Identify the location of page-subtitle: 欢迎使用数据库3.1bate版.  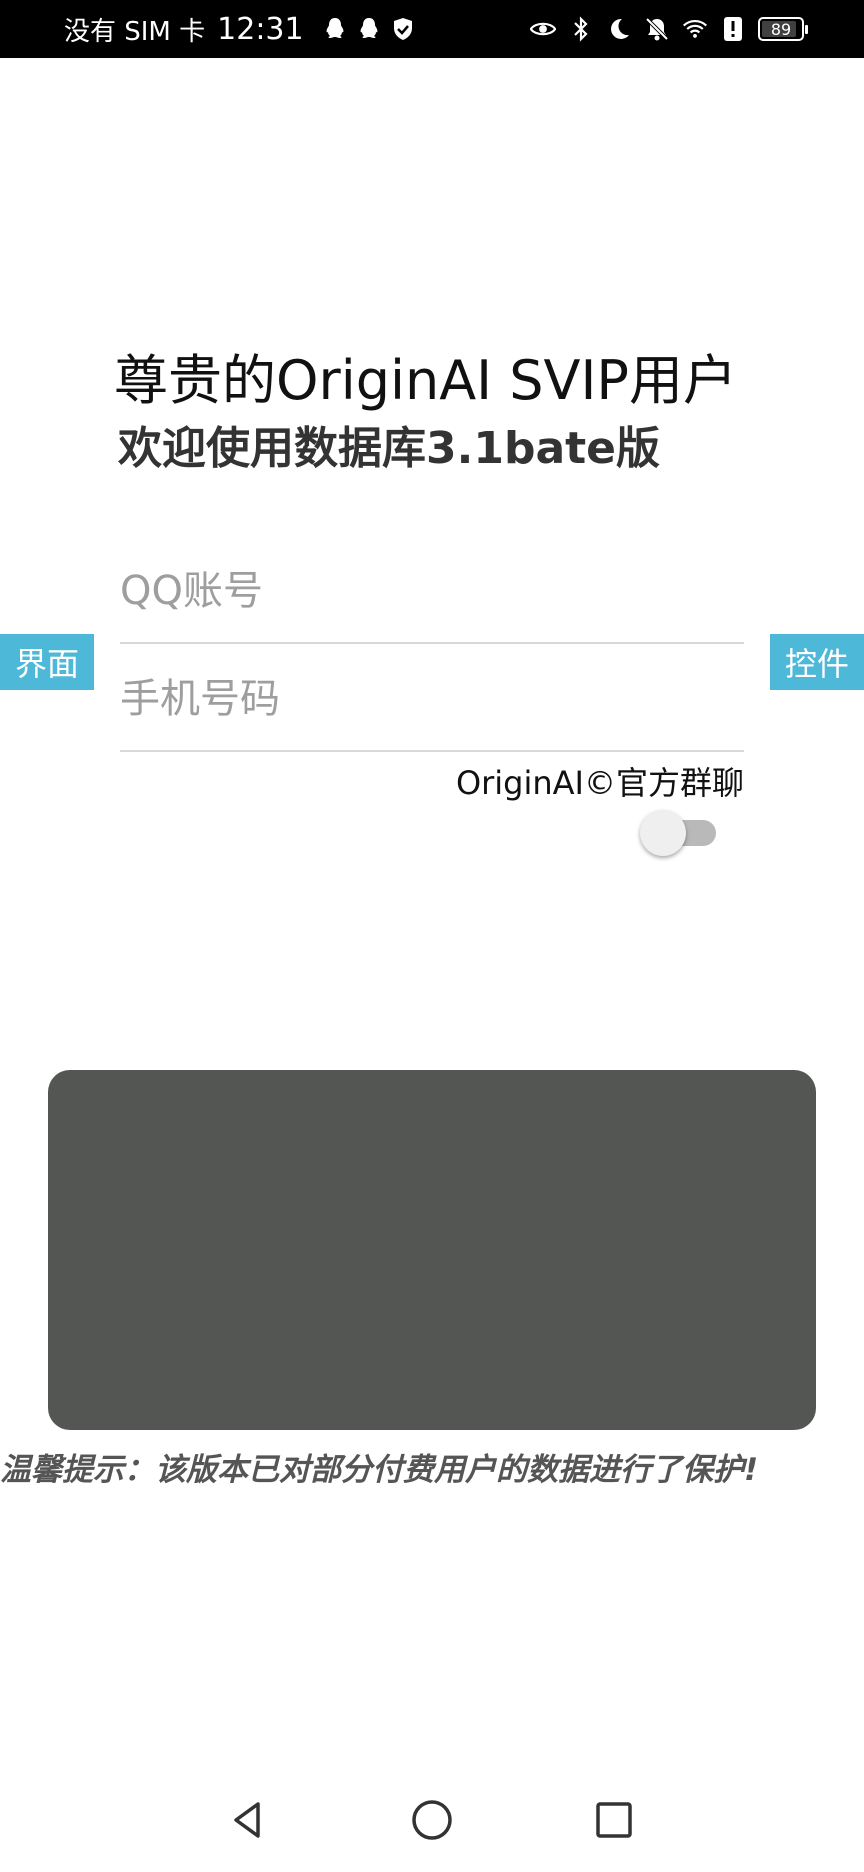
(389, 448).